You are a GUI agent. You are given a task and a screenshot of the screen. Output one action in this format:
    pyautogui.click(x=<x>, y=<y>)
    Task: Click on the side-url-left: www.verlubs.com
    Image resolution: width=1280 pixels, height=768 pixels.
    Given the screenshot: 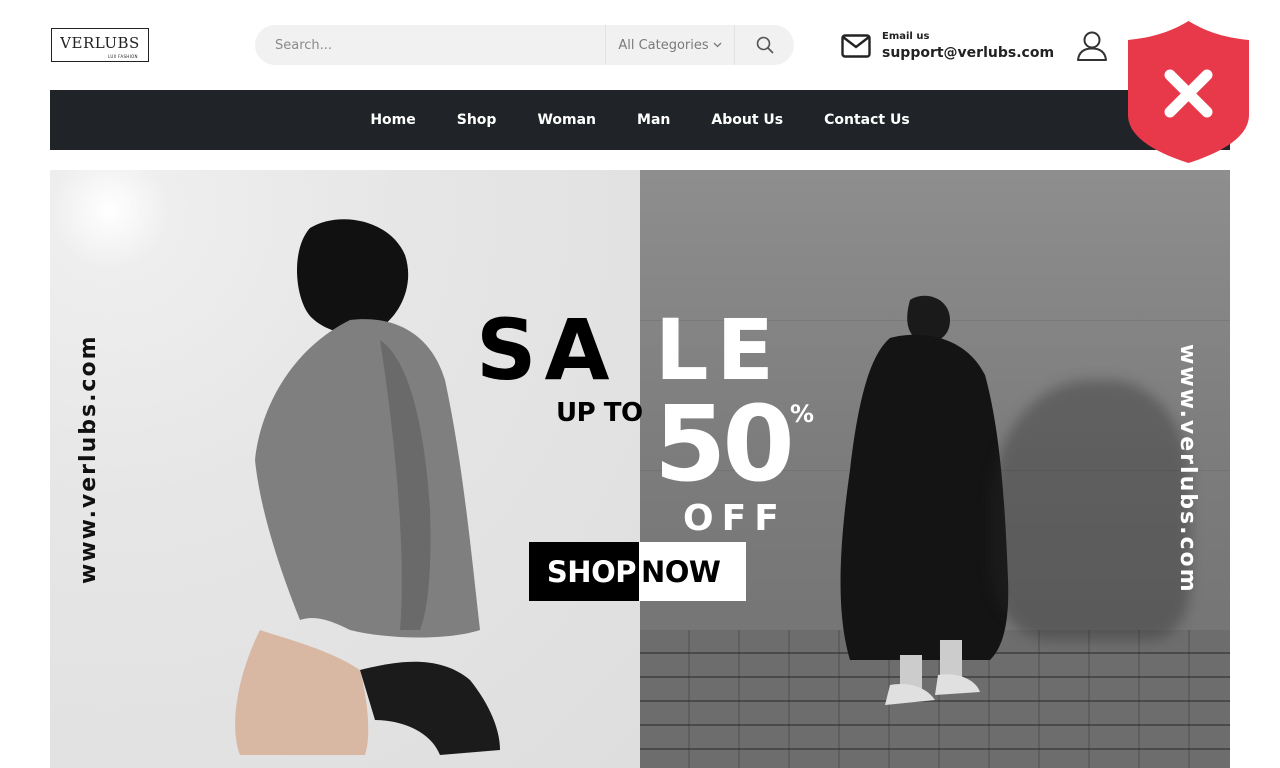 What is the action you would take?
    pyautogui.click(x=88, y=459)
    